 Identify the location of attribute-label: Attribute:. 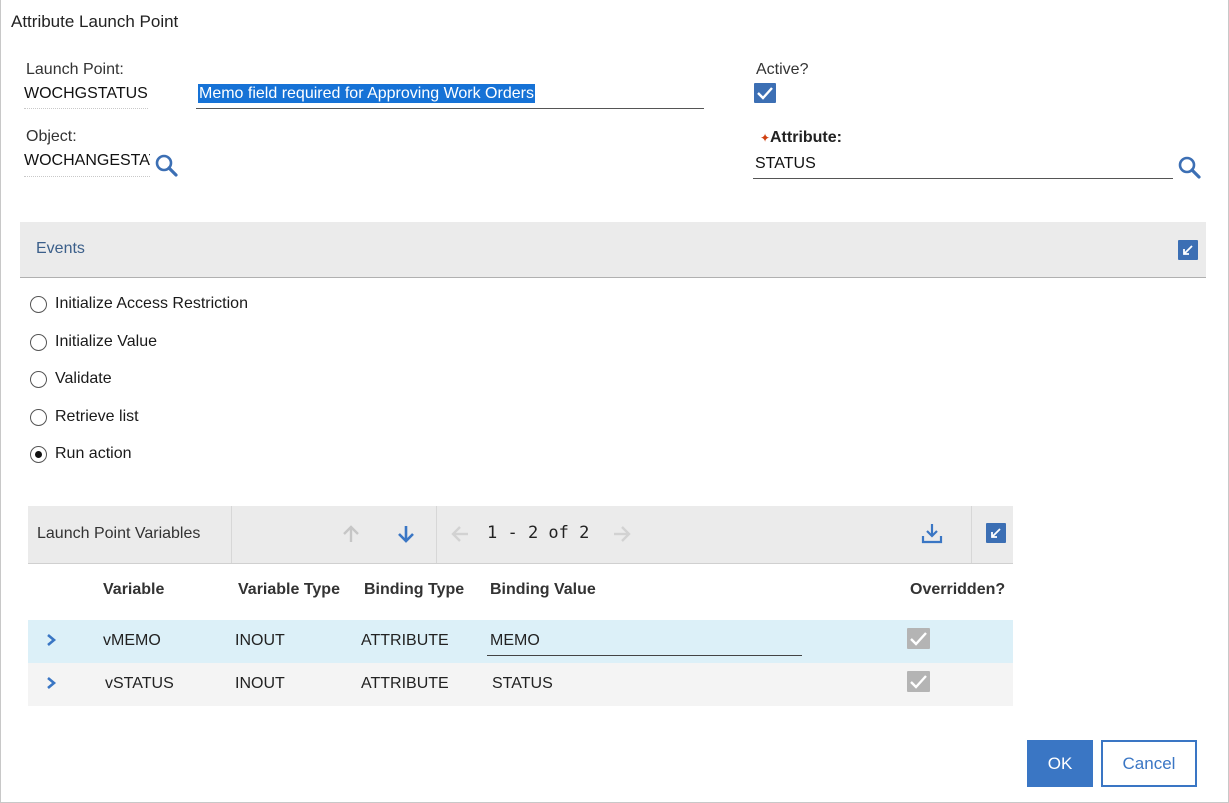
(806, 137).